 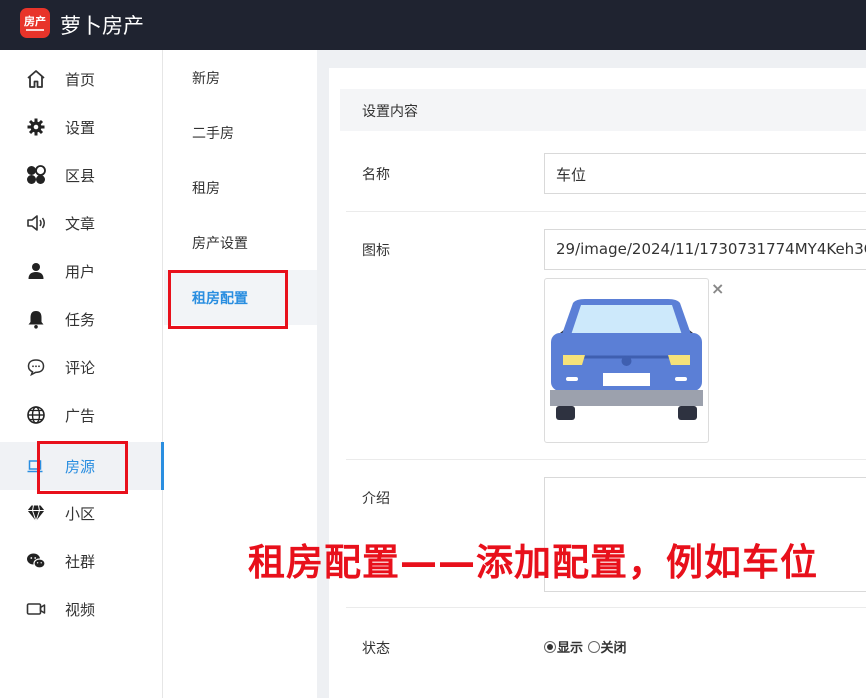 What do you see at coordinates (705, 249) in the screenshot?
I see `icon-url-input: 29/image/2024/11/1730731774MY4Keh3Q.pn` at bounding box center [705, 249].